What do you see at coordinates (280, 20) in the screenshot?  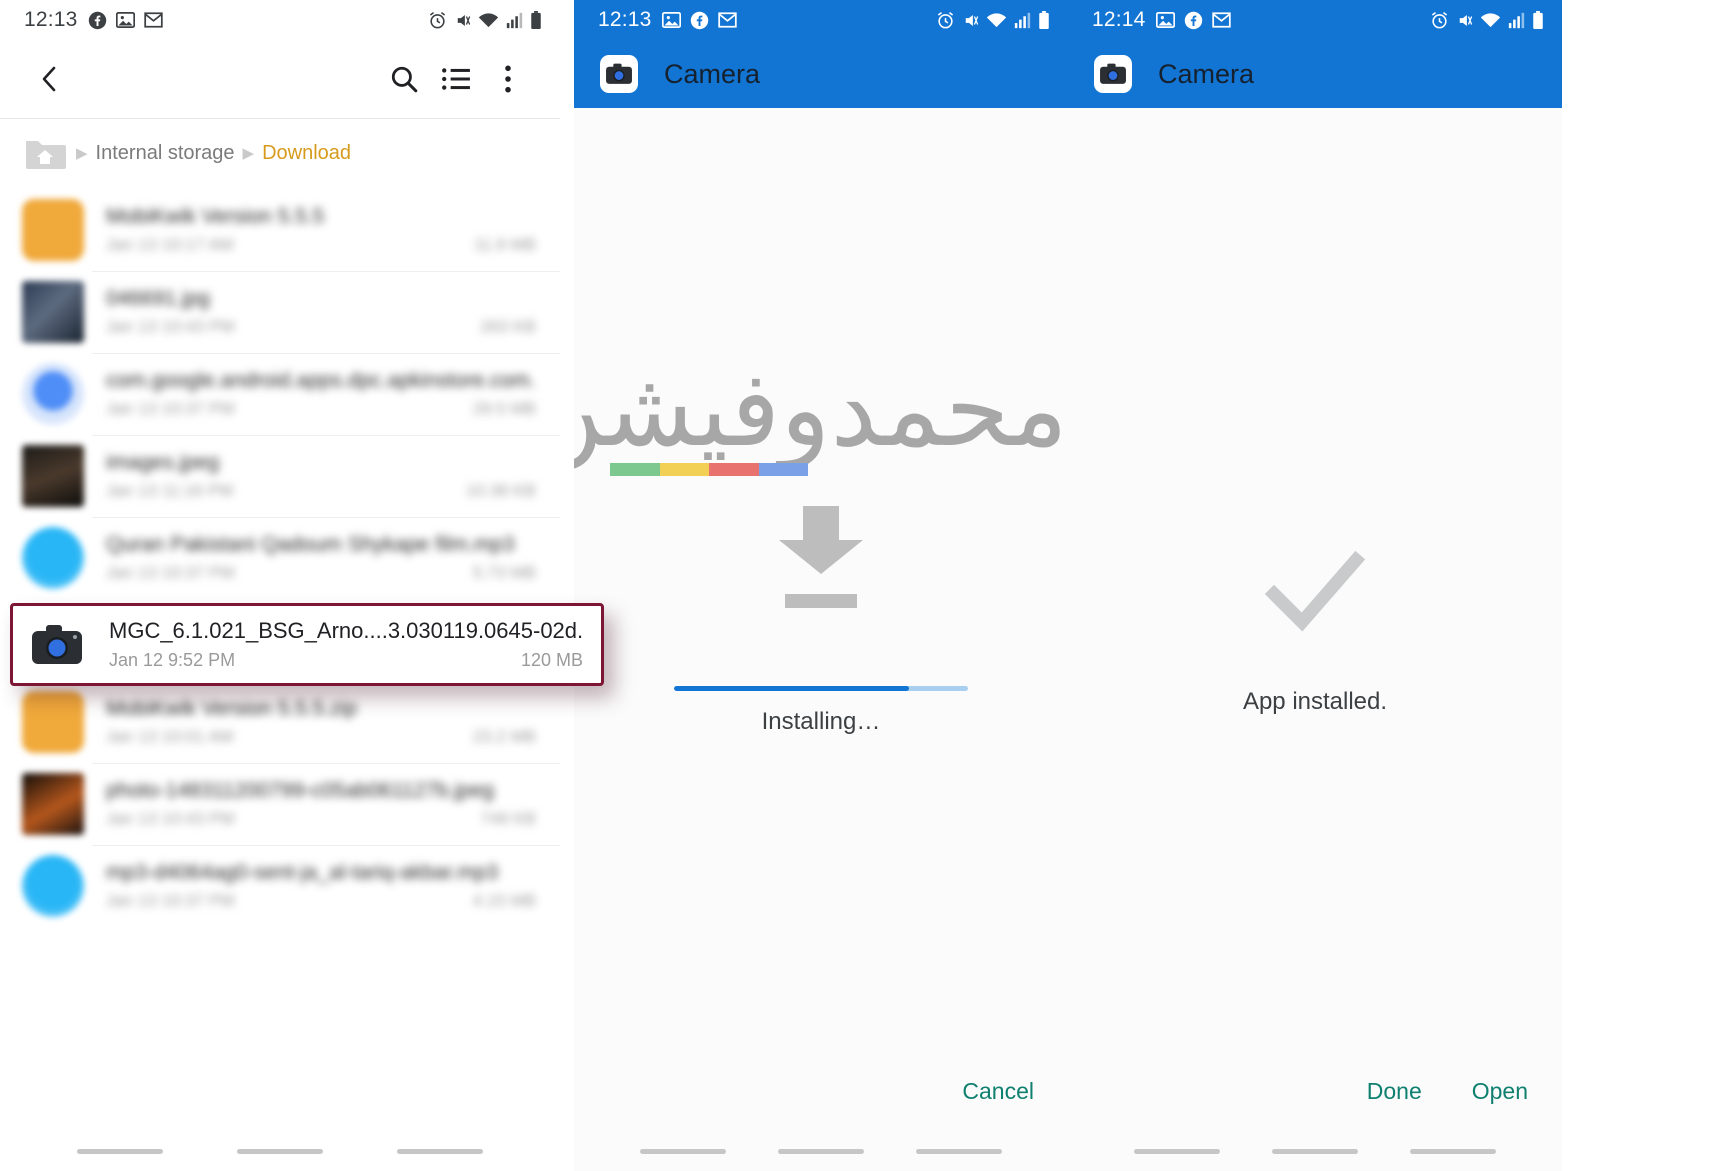 I see `status-bar: 12:13` at bounding box center [280, 20].